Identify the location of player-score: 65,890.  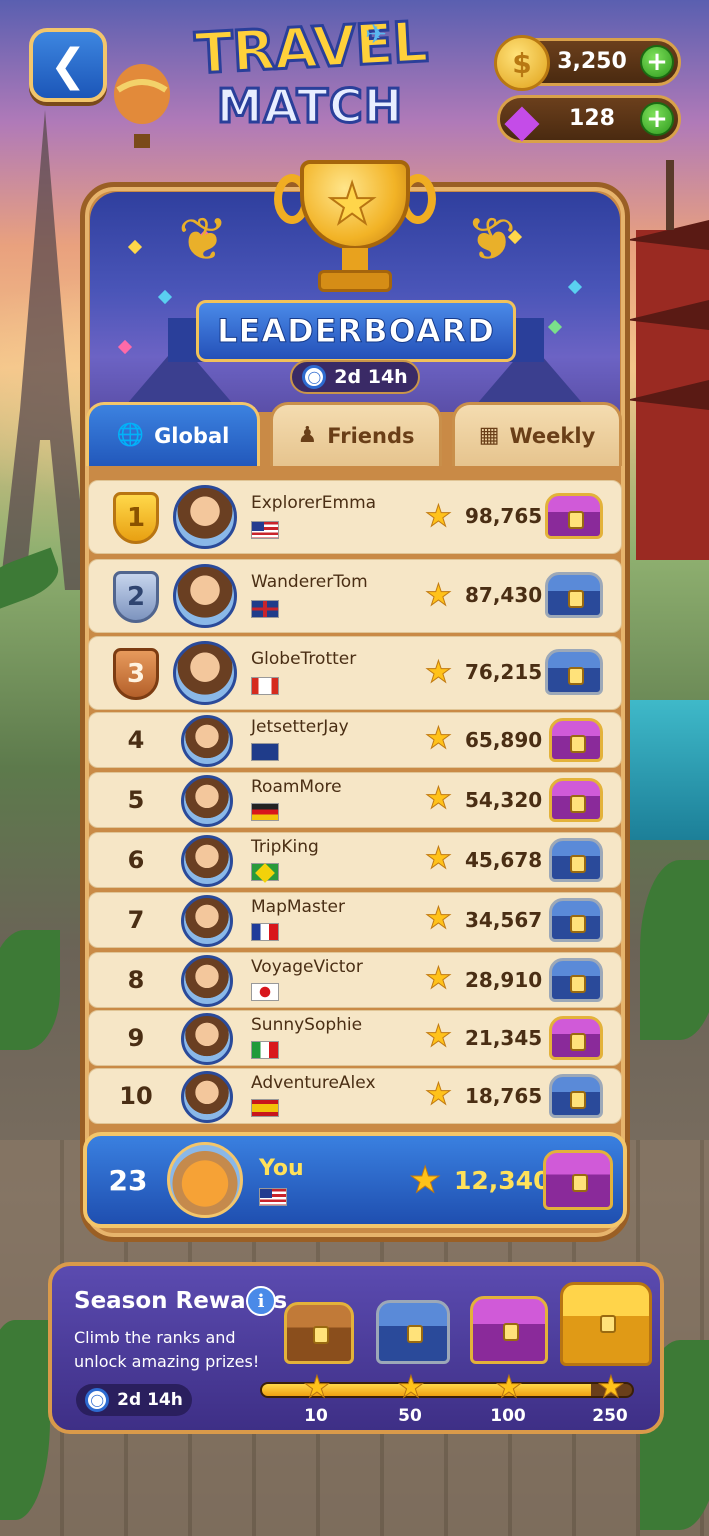
(504, 740).